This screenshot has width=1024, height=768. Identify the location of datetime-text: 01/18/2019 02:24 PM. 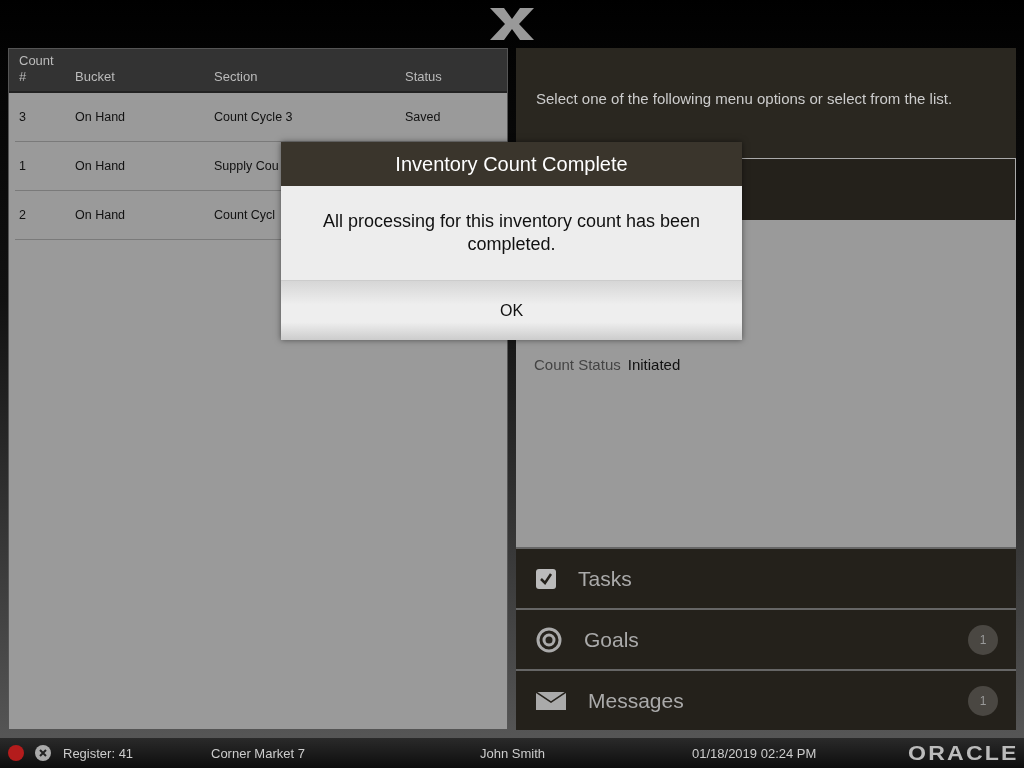
(755, 753).